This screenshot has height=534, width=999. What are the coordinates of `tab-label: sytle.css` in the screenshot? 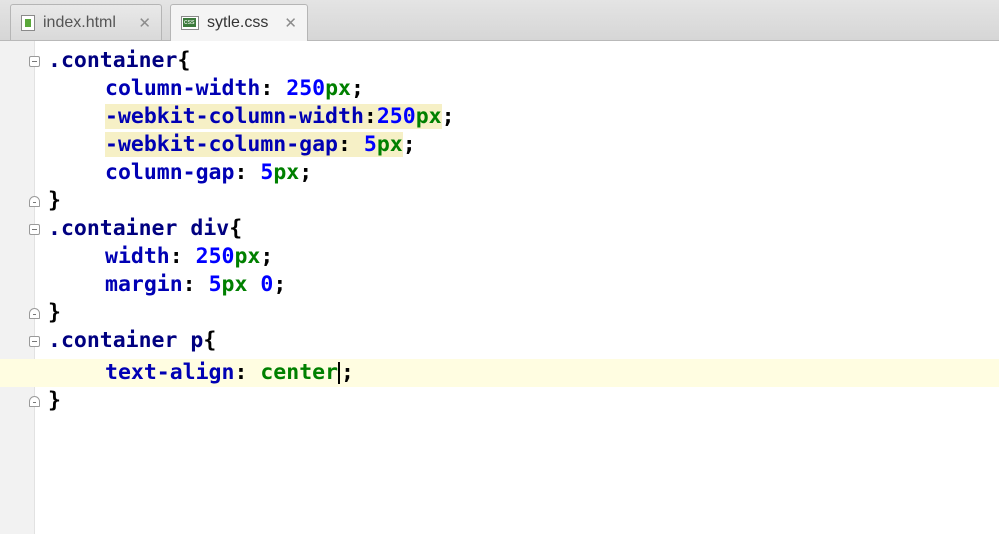 It's located at (238, 22).